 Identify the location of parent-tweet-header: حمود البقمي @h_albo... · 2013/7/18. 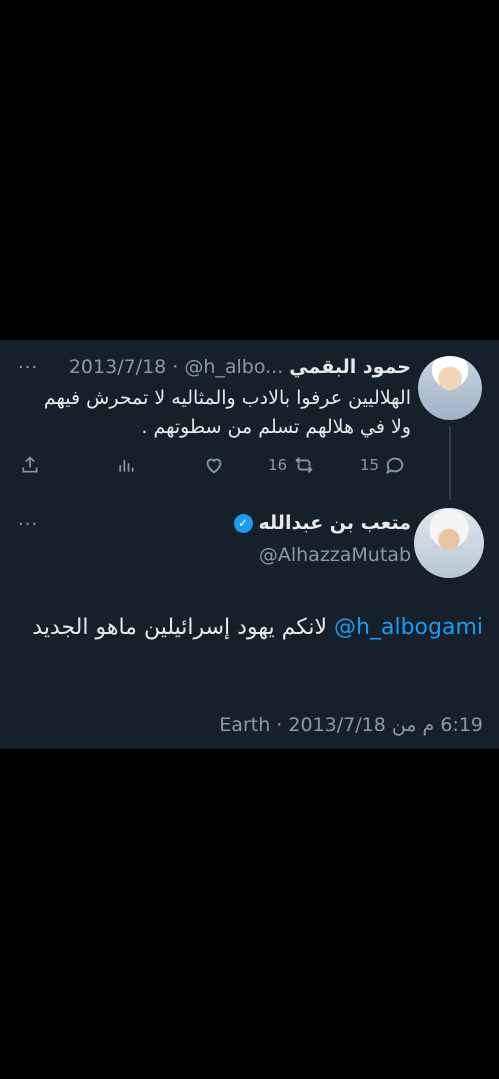
(240, 367).